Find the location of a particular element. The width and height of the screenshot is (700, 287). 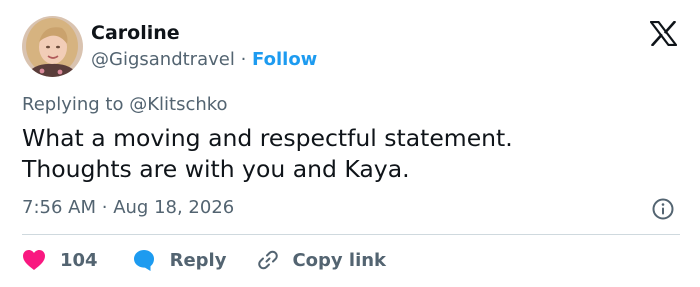

speech-bubble-icon is located at coordinates (143, 260).